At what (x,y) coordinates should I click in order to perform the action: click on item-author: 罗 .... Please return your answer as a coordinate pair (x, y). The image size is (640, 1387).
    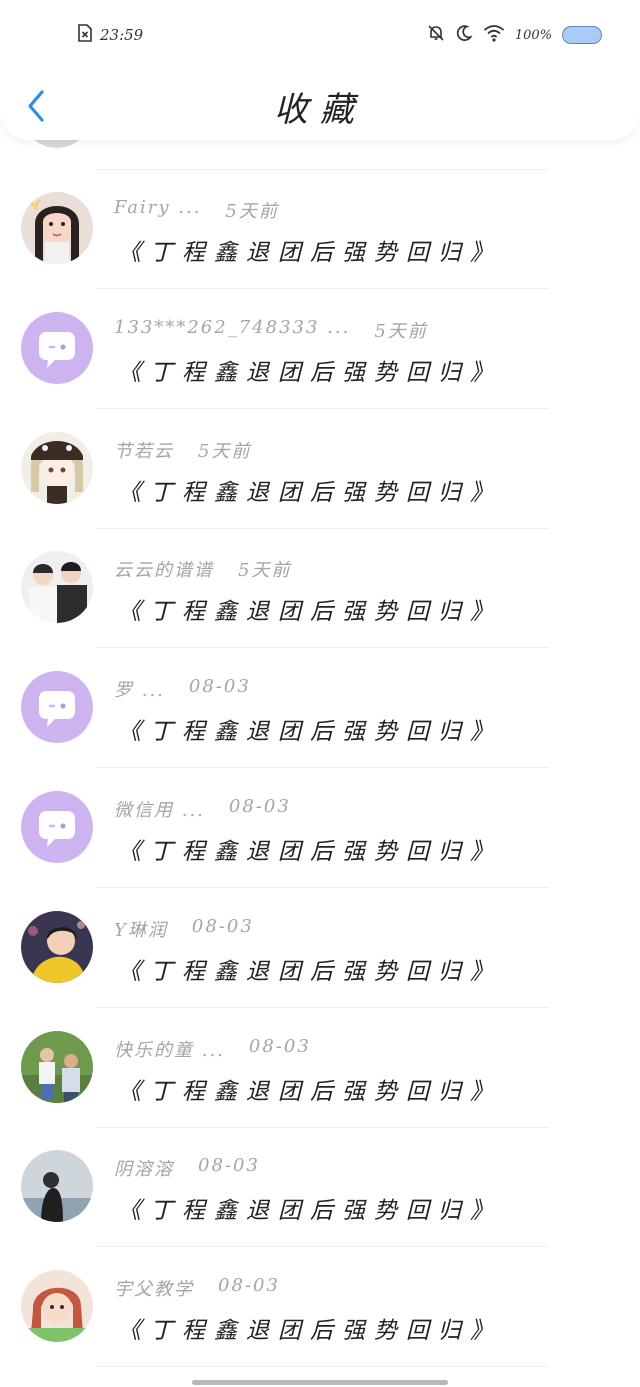
    Looking at the image, I should click on (139, 690).